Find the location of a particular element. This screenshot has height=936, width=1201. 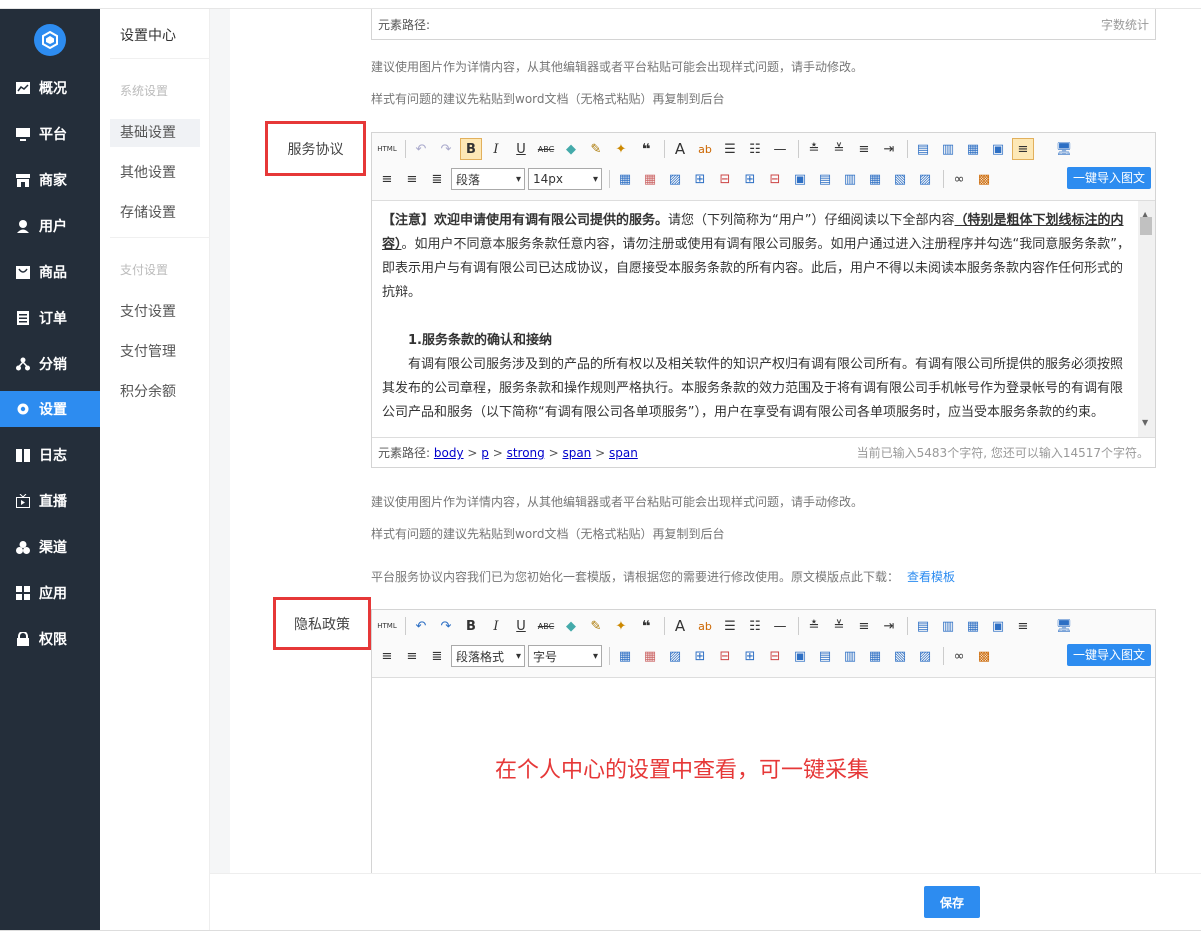

path-p-link: p is located at coordinates (485, 453).